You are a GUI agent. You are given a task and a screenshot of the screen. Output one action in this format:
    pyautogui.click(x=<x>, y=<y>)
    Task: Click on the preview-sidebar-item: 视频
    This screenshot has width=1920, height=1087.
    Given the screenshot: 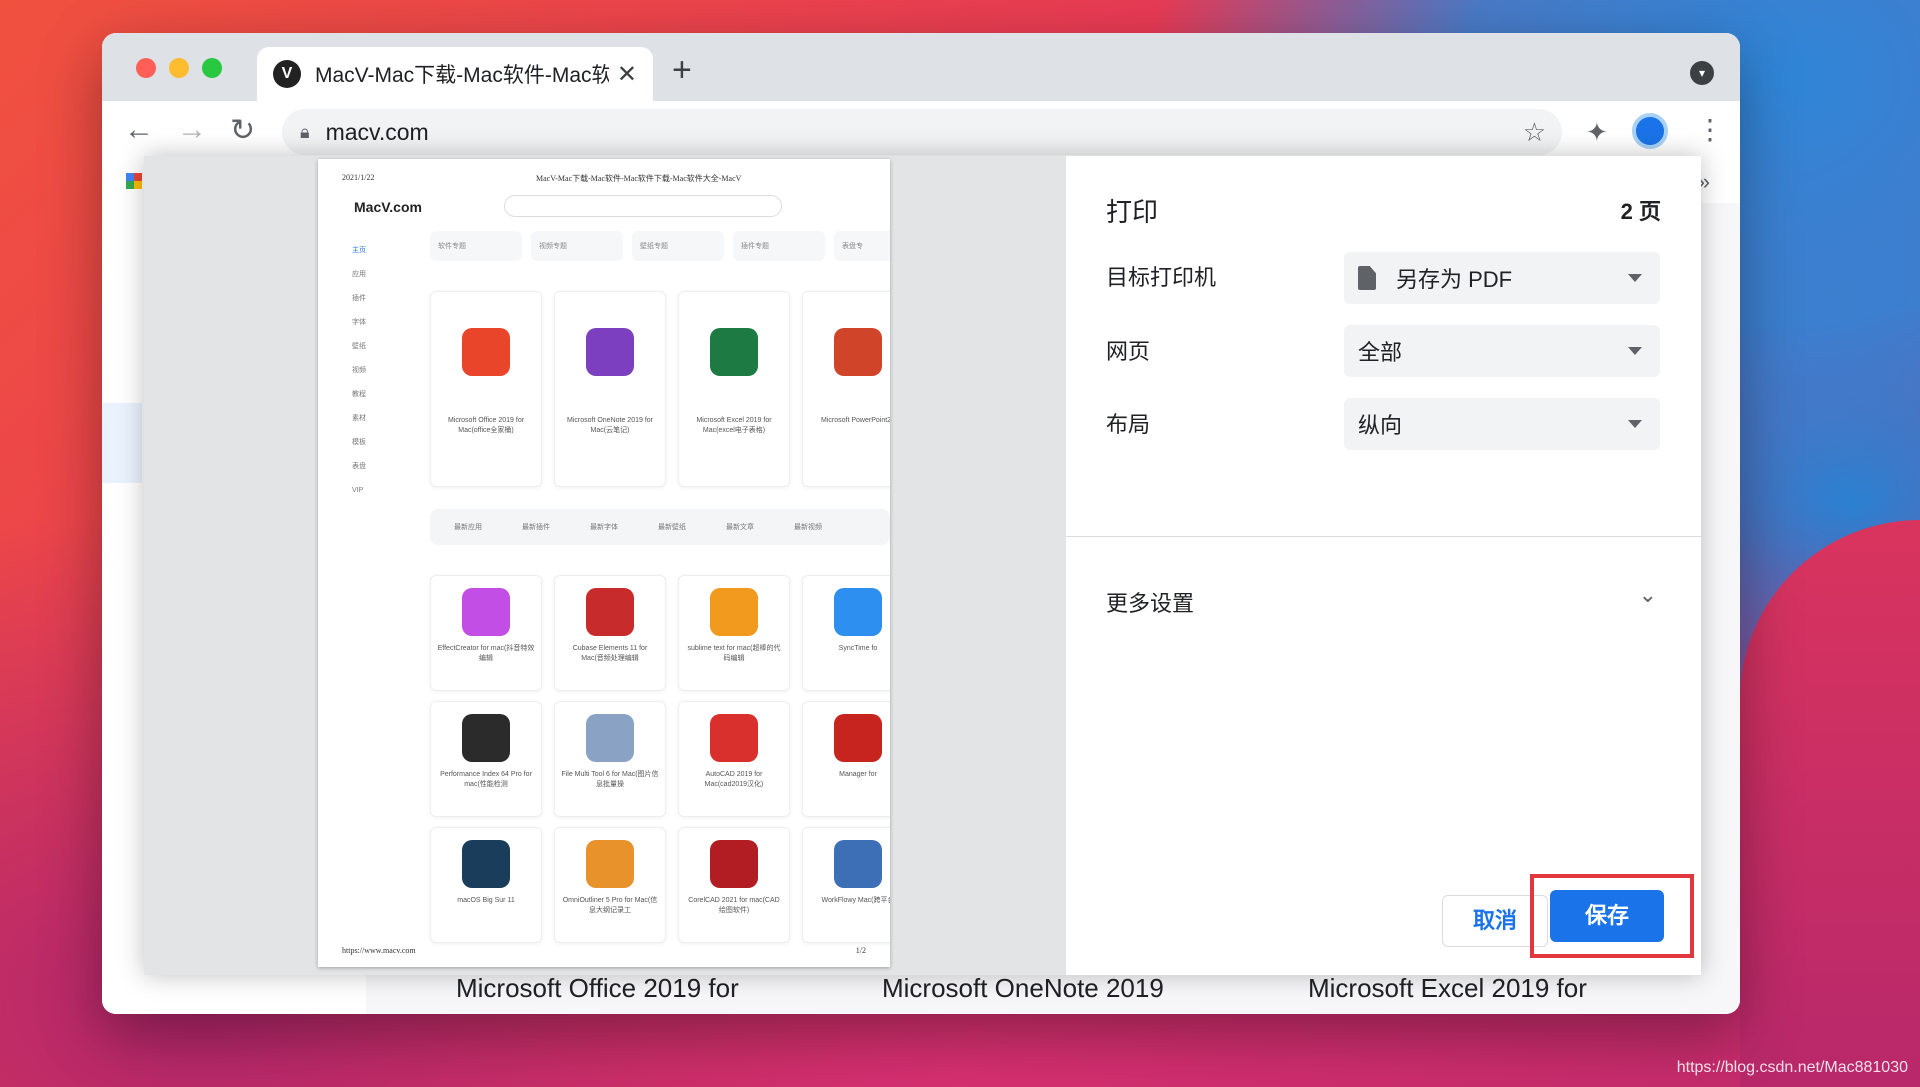 What is the action you would take?
    pyautogui.click(x=359, y=370)
    